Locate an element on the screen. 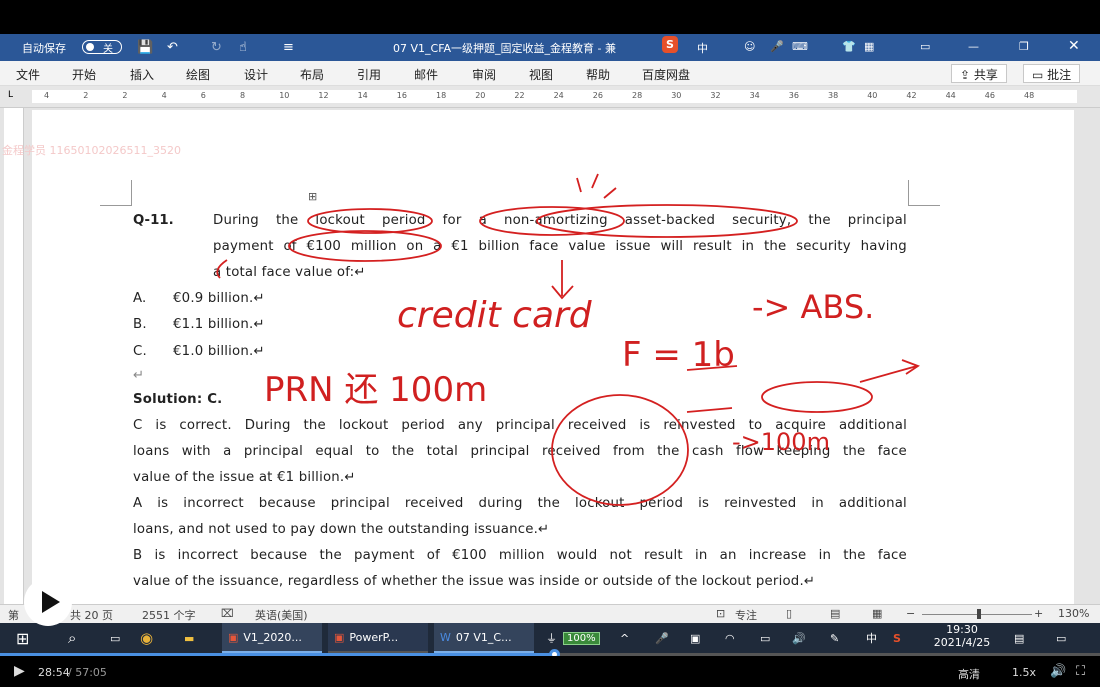 The height and width of the screenshot is (687, 1100). tab-selector-icon: L is located at coordinates (10, 95).